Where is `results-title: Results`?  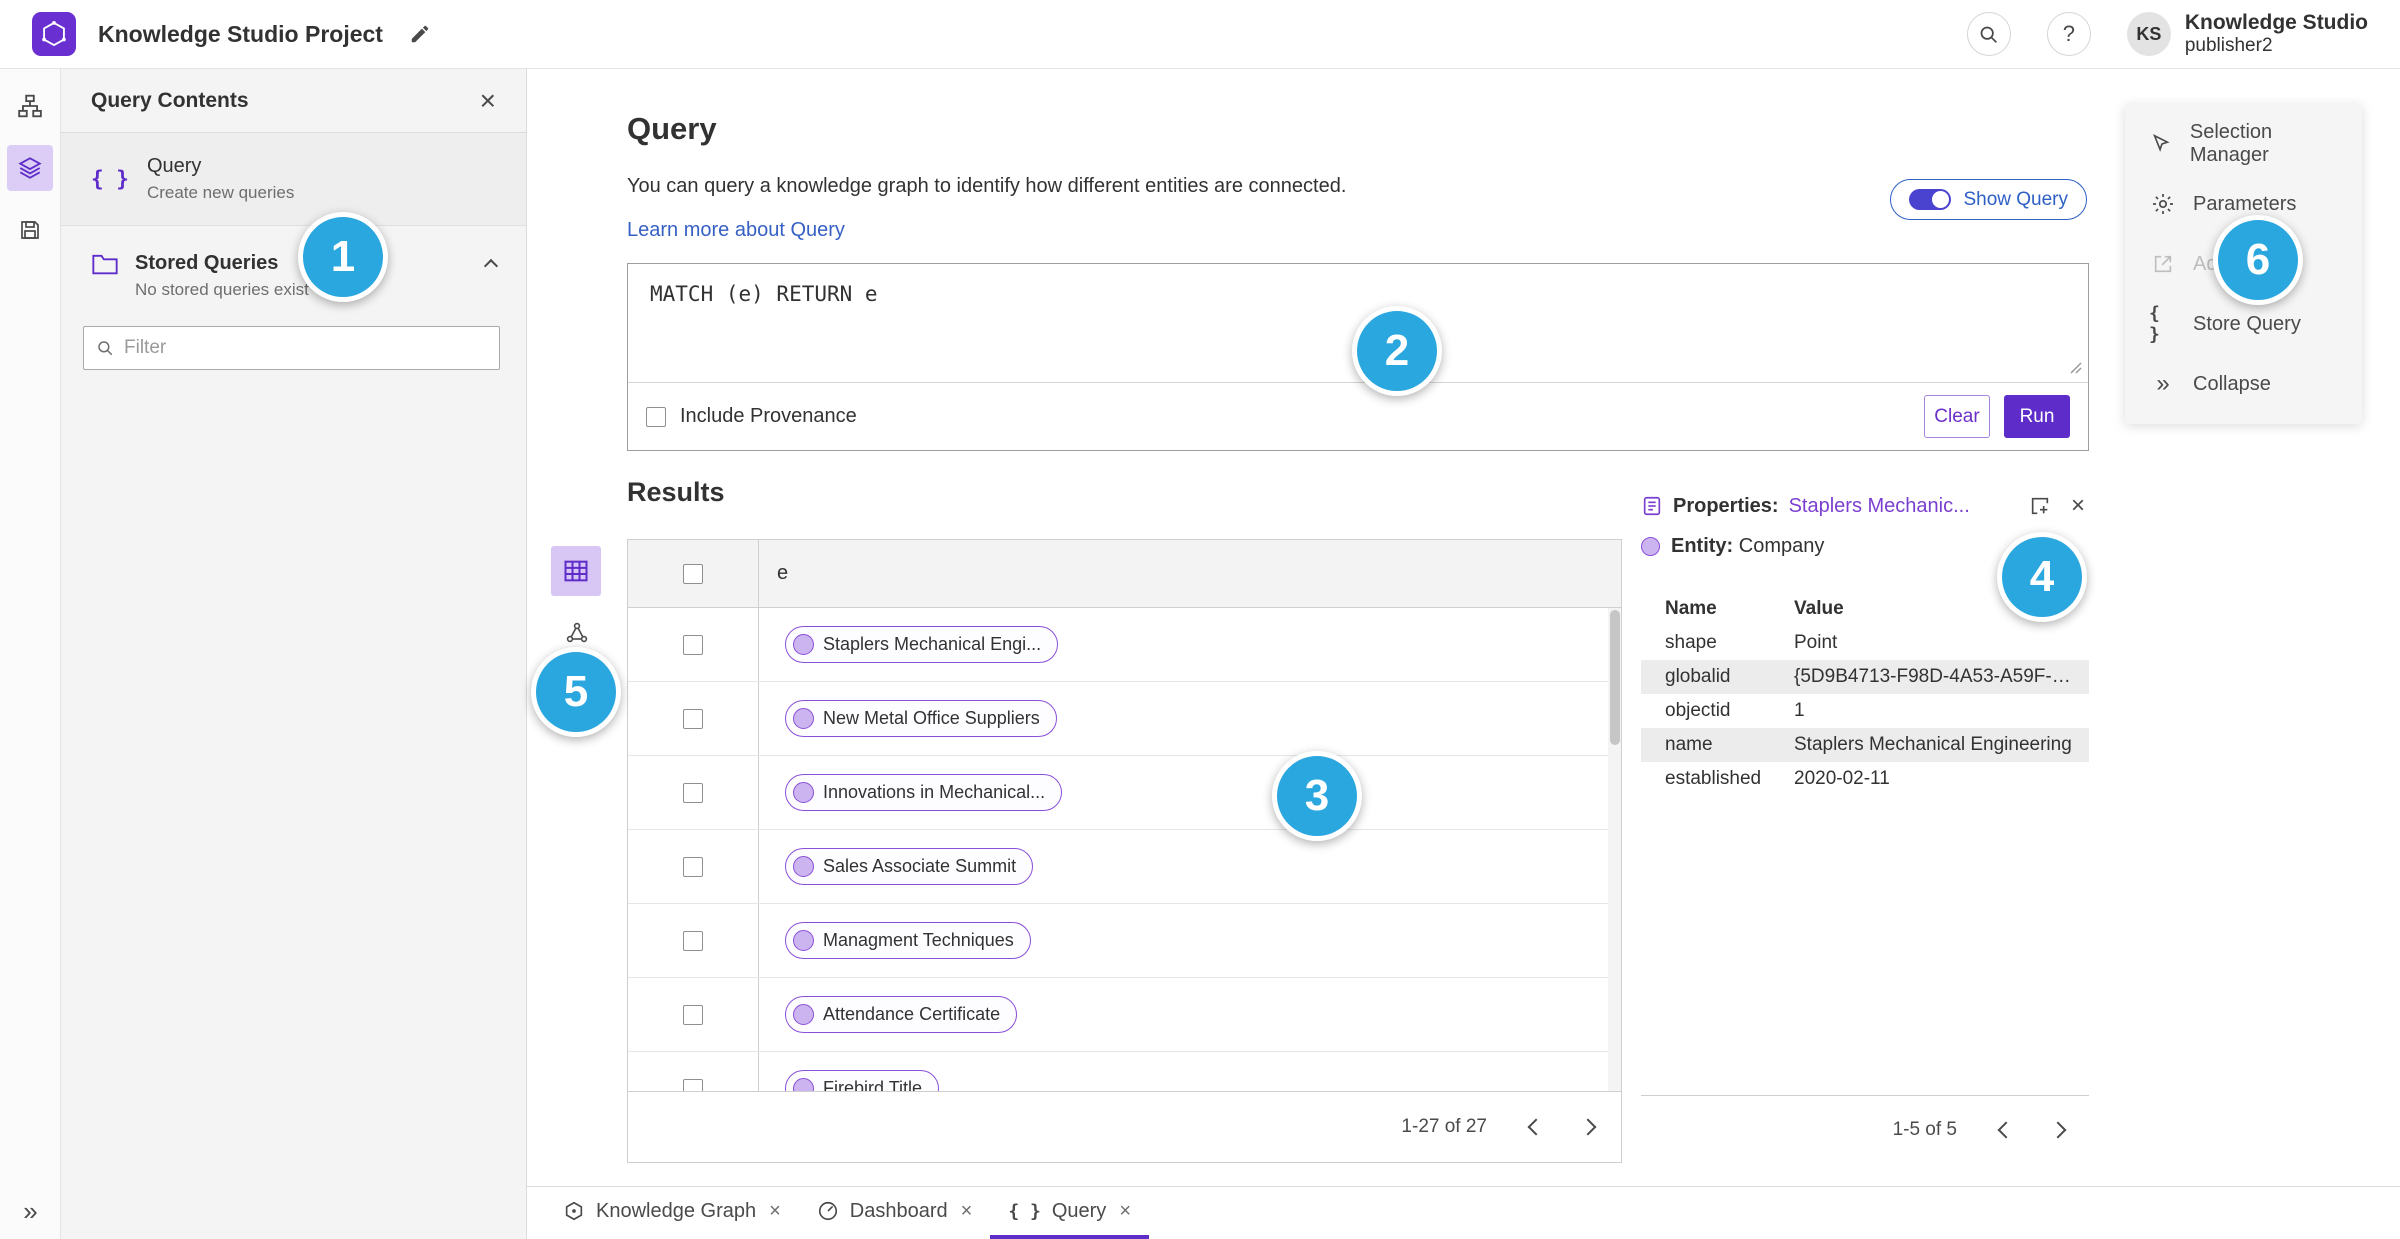
results-title: Results is located at coordinates (676, 492).